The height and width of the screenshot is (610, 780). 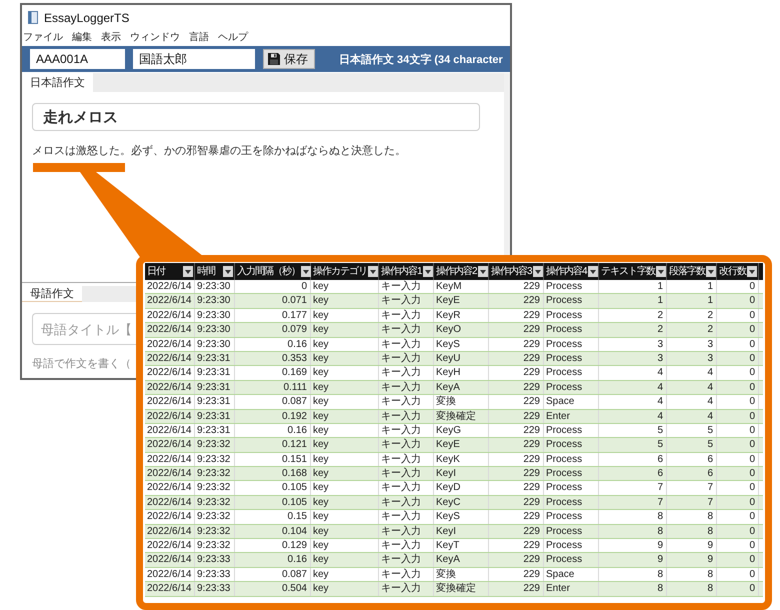 What do you see at coordinates (692, 560) in the screenshot?
I see `table-cell: 9` at bounding box center [692, 560].